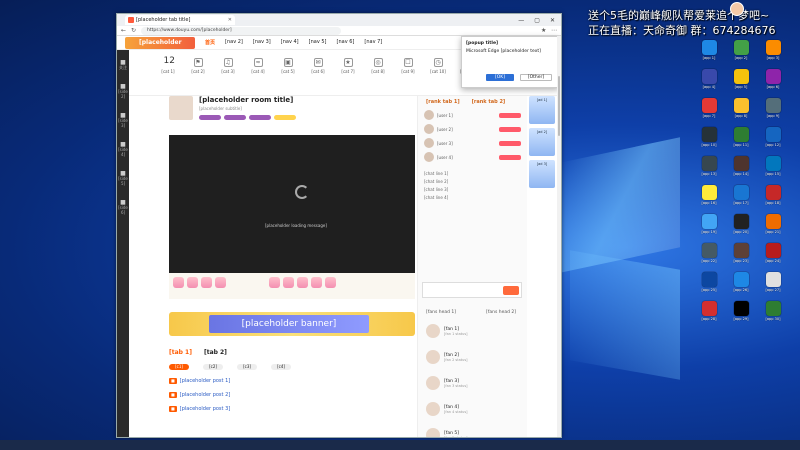 The image size is (800, 450). What do you see at coordinates (292, 324) in the screenshot?
I see `promo-banner: [placeholder banner]` at bounding box center [292, 324].